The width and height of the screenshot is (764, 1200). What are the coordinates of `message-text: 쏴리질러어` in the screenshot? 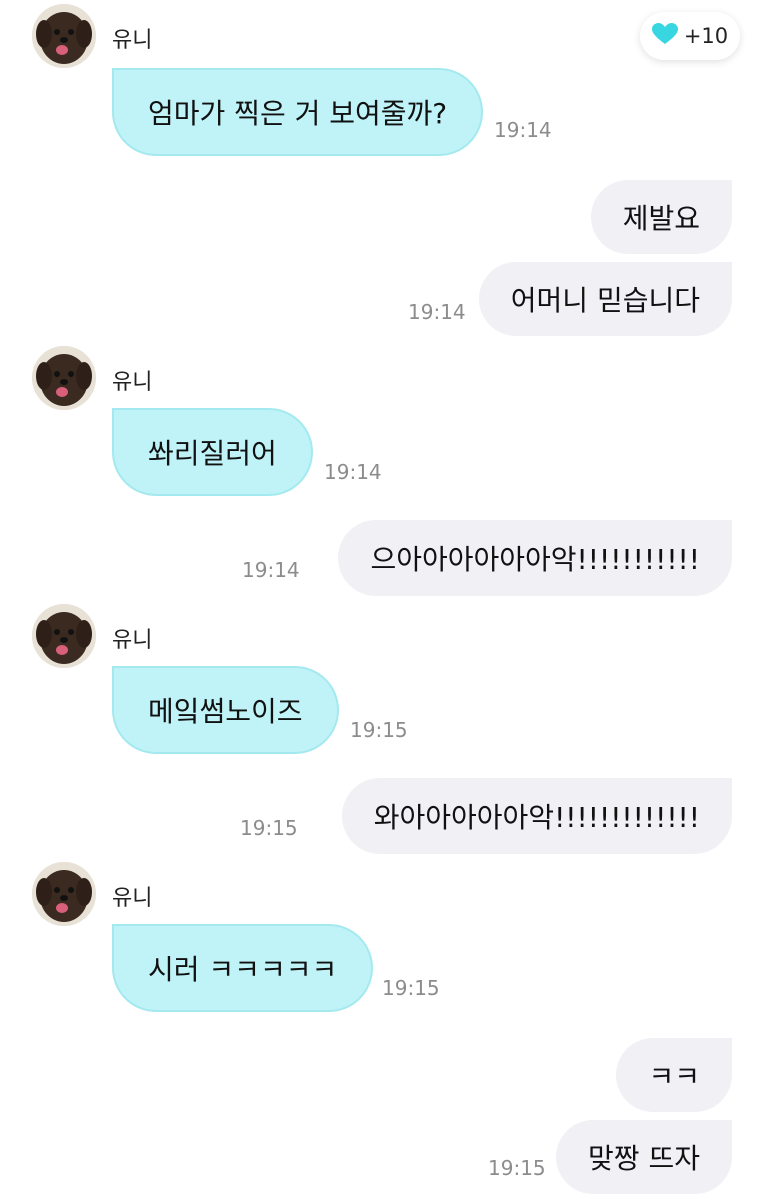 It's located at (212, 453).